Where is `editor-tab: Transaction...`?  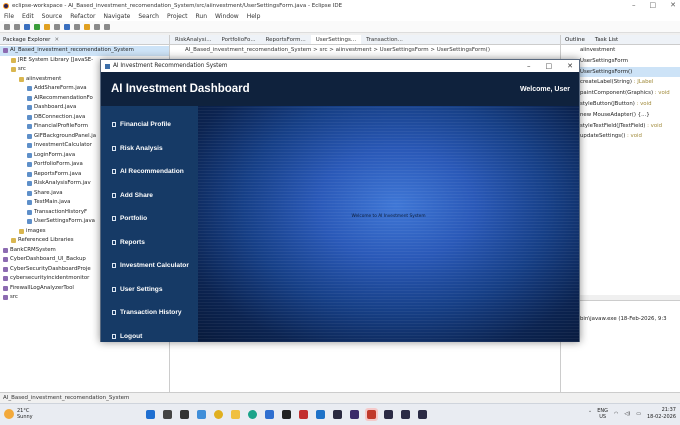 editor-tab: Transaction... is located at coordinates (384, 39).